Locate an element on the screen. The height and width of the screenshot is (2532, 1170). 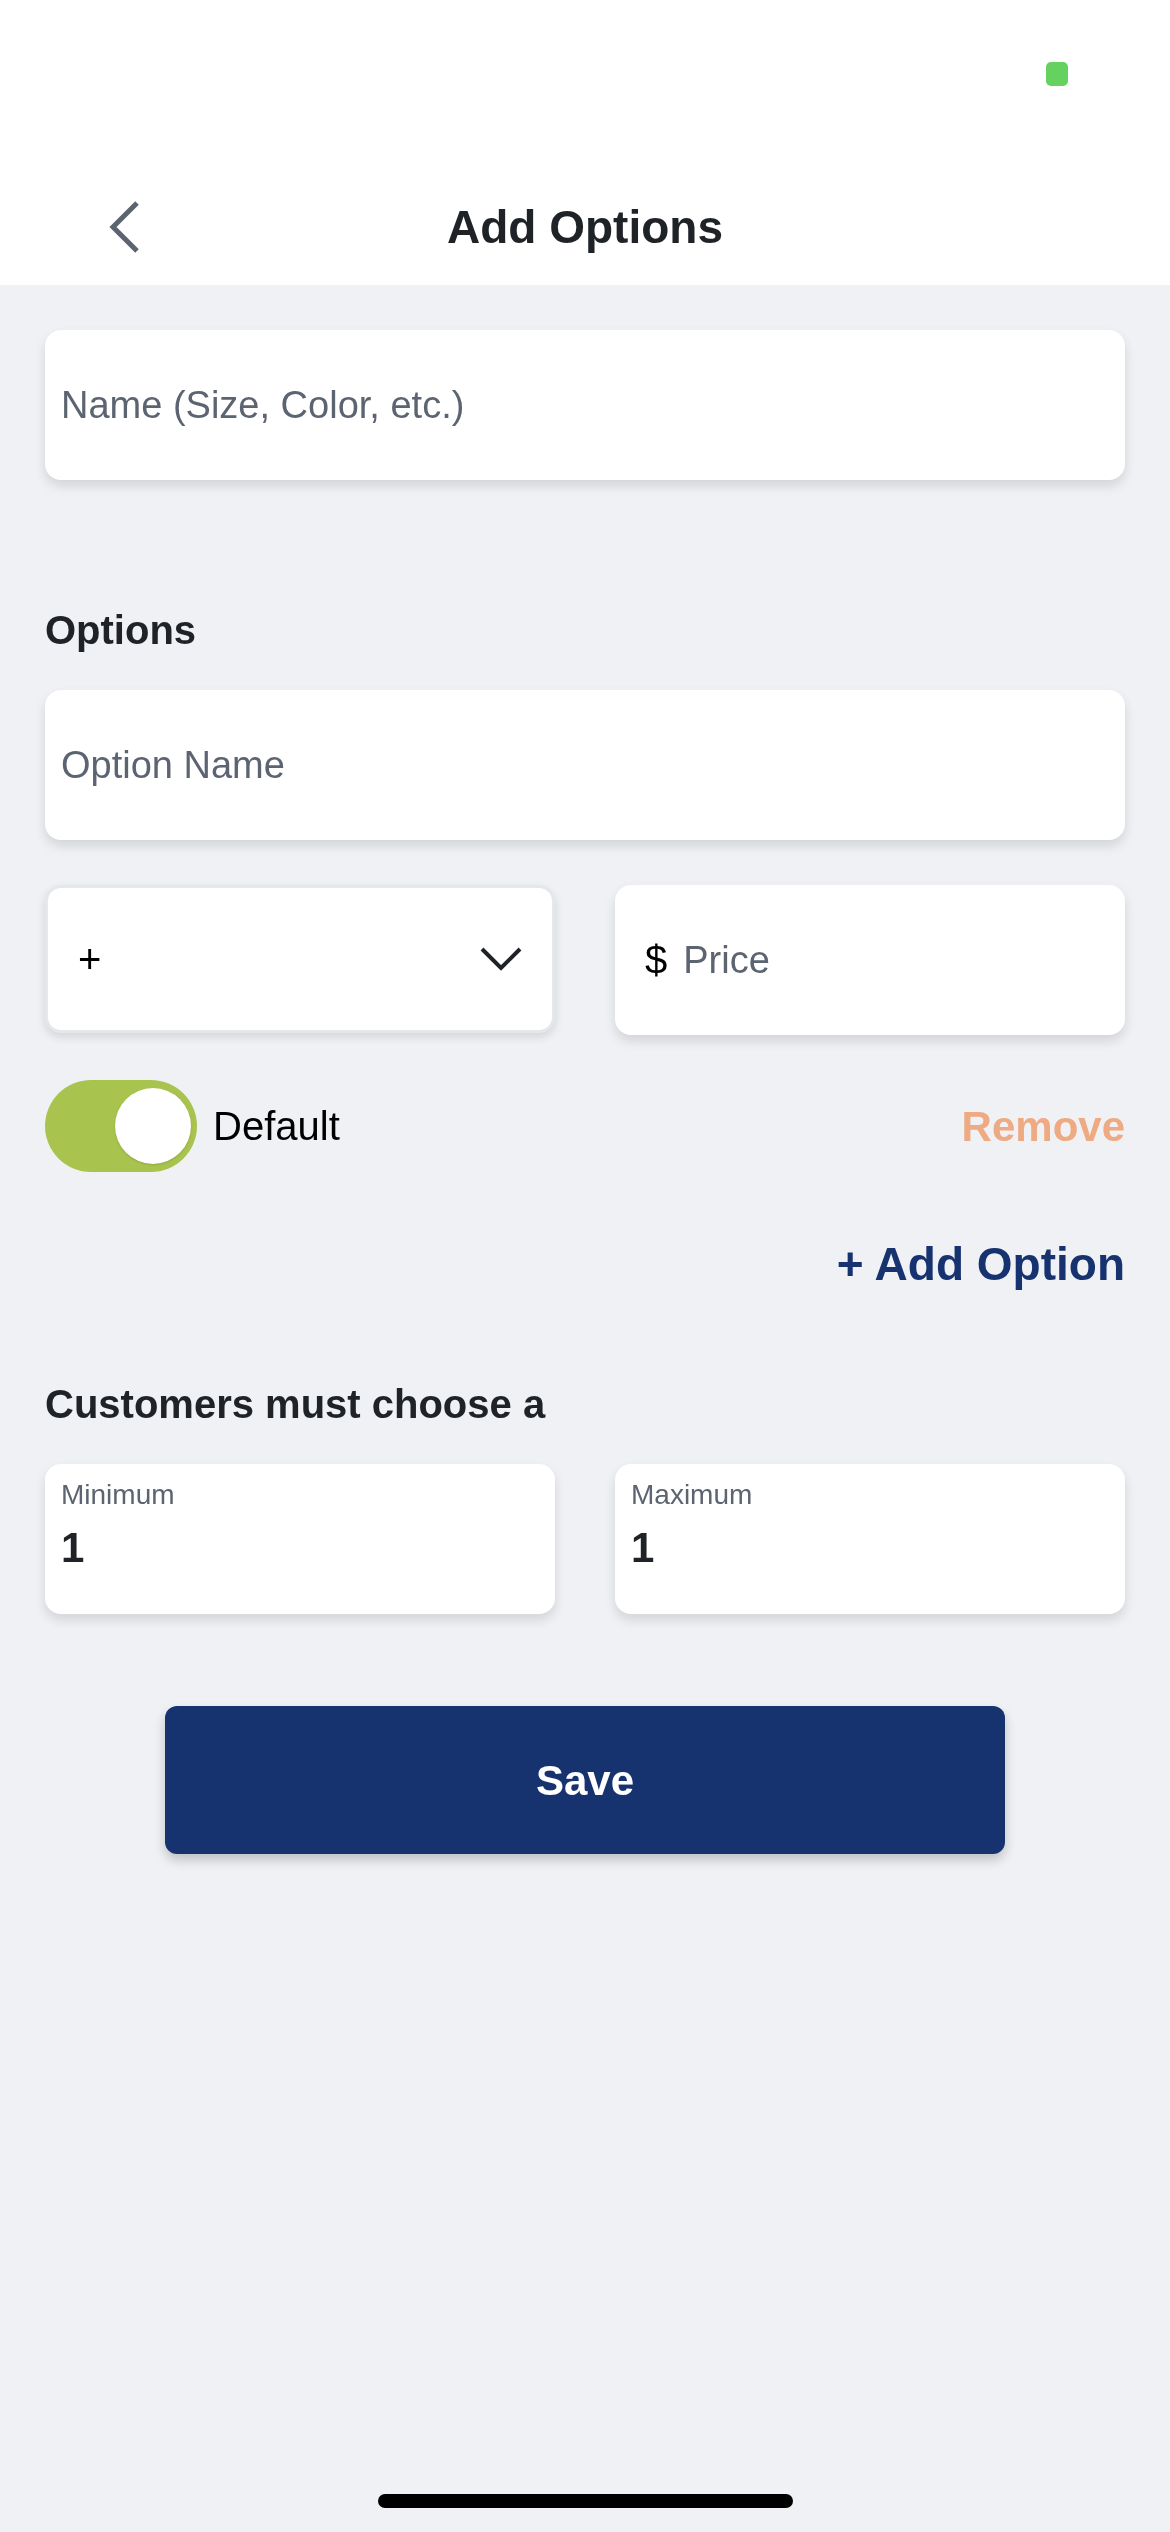
currency-symbol: $ is located at coordinates (656, 960).